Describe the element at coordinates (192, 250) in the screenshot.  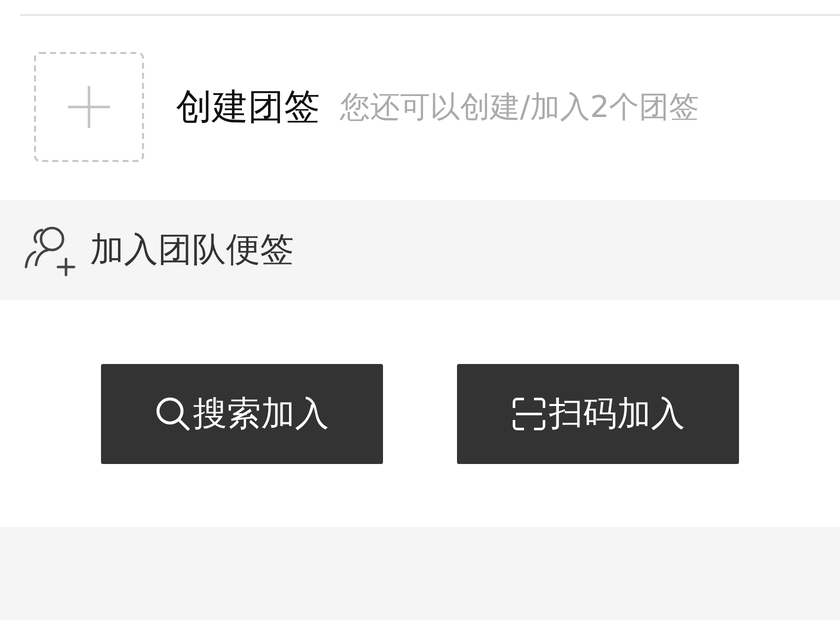
I see `join-section-title: 加入团队便签` at that location.